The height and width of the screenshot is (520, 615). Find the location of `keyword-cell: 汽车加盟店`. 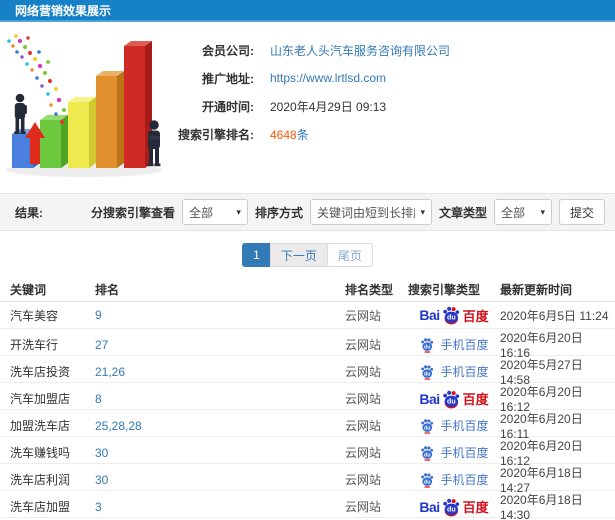

keyword-cell: 汽车加盟店 is located at coordinates (40, 399).